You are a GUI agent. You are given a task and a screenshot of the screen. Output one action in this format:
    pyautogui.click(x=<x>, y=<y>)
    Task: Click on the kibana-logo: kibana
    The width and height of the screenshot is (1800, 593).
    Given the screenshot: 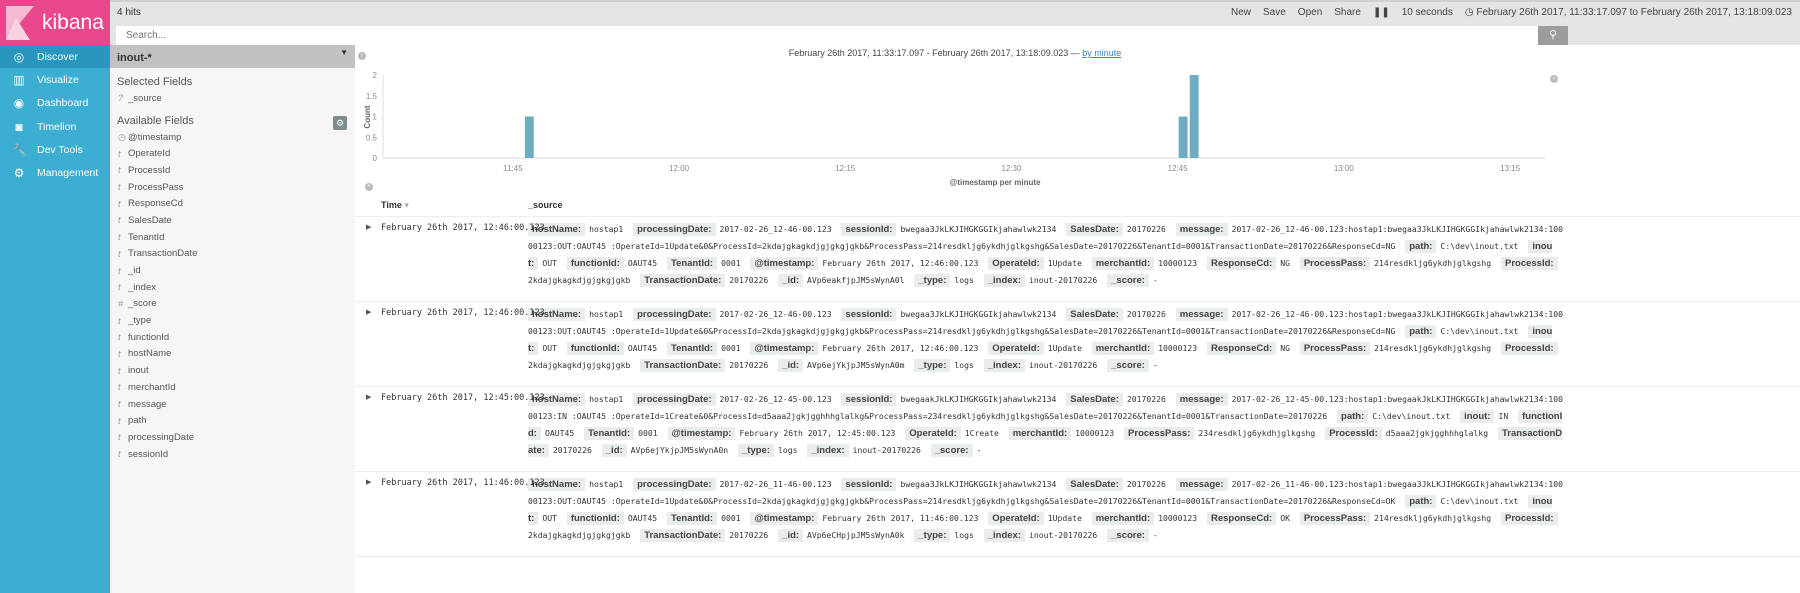 What is the action you would take?
    pyautogui.click(x=55, y=22)
    